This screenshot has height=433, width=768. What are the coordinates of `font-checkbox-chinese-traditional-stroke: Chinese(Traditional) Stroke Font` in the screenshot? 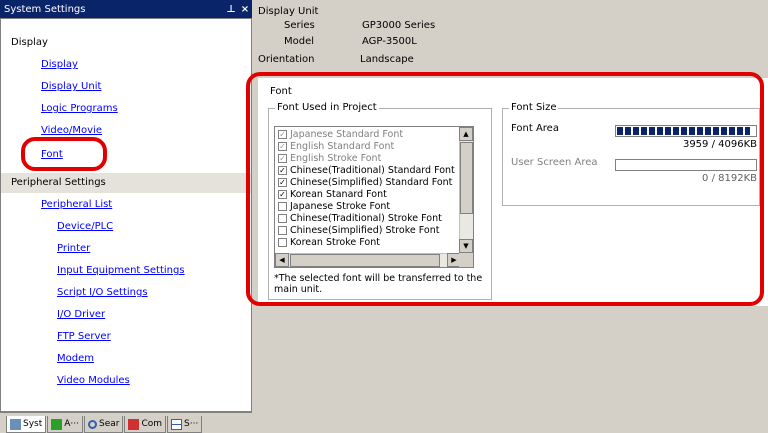 It's located at (360, 218).